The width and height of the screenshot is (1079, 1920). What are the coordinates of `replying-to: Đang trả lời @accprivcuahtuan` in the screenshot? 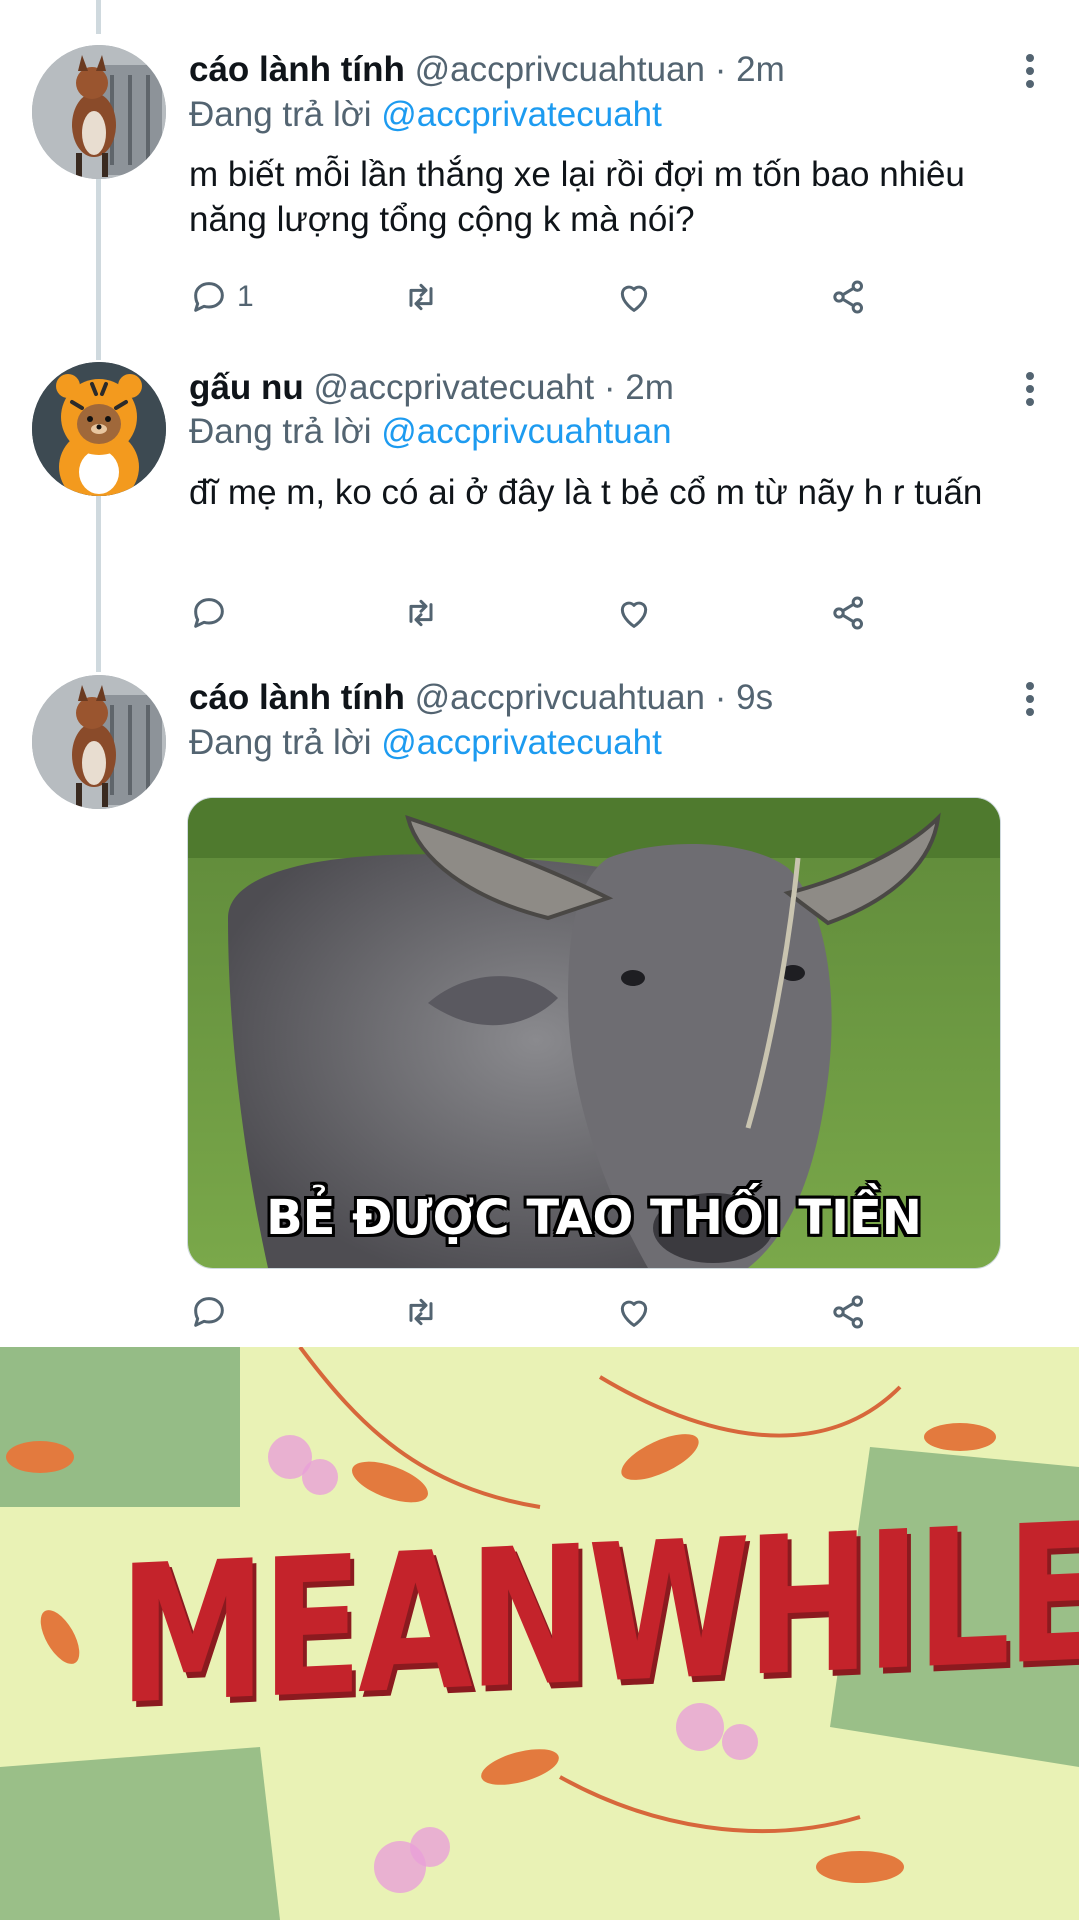 It's located at (430, 432).